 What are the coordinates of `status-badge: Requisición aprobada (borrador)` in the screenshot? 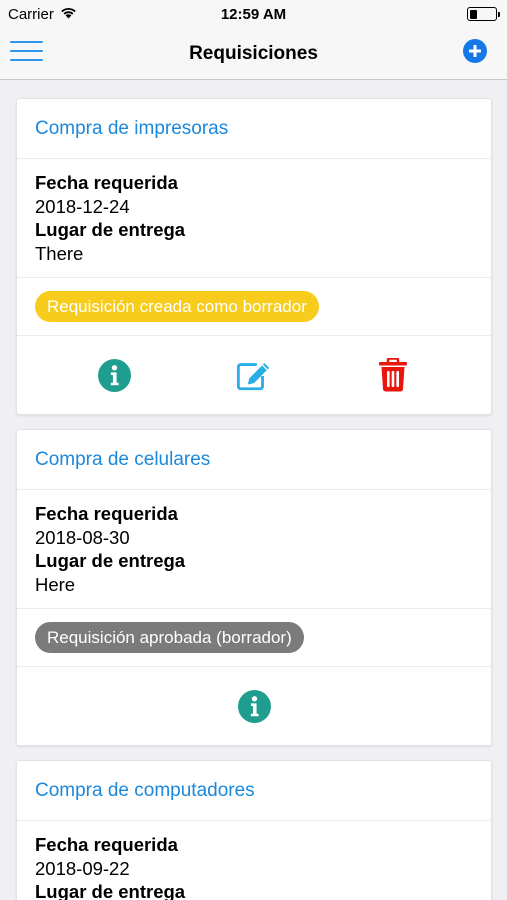 It's located at (169, 637).